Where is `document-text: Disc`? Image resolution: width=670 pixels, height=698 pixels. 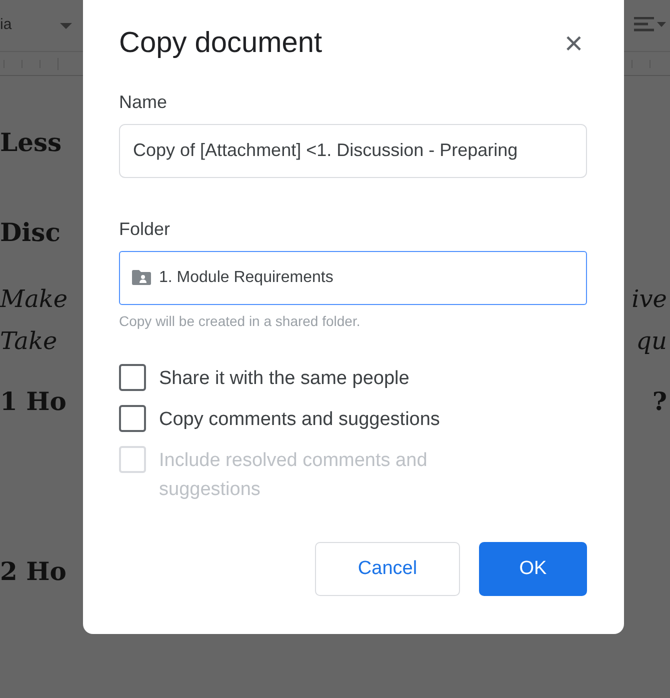 document-text: Disc is located at coordinates (31, 233).